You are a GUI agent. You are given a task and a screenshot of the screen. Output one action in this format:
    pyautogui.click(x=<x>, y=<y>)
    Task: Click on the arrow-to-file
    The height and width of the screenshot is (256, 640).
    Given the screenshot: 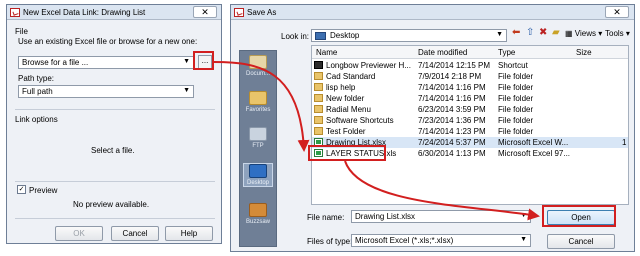 What is the action you would take?
    pyautogui.click(x=261, y=106)
    